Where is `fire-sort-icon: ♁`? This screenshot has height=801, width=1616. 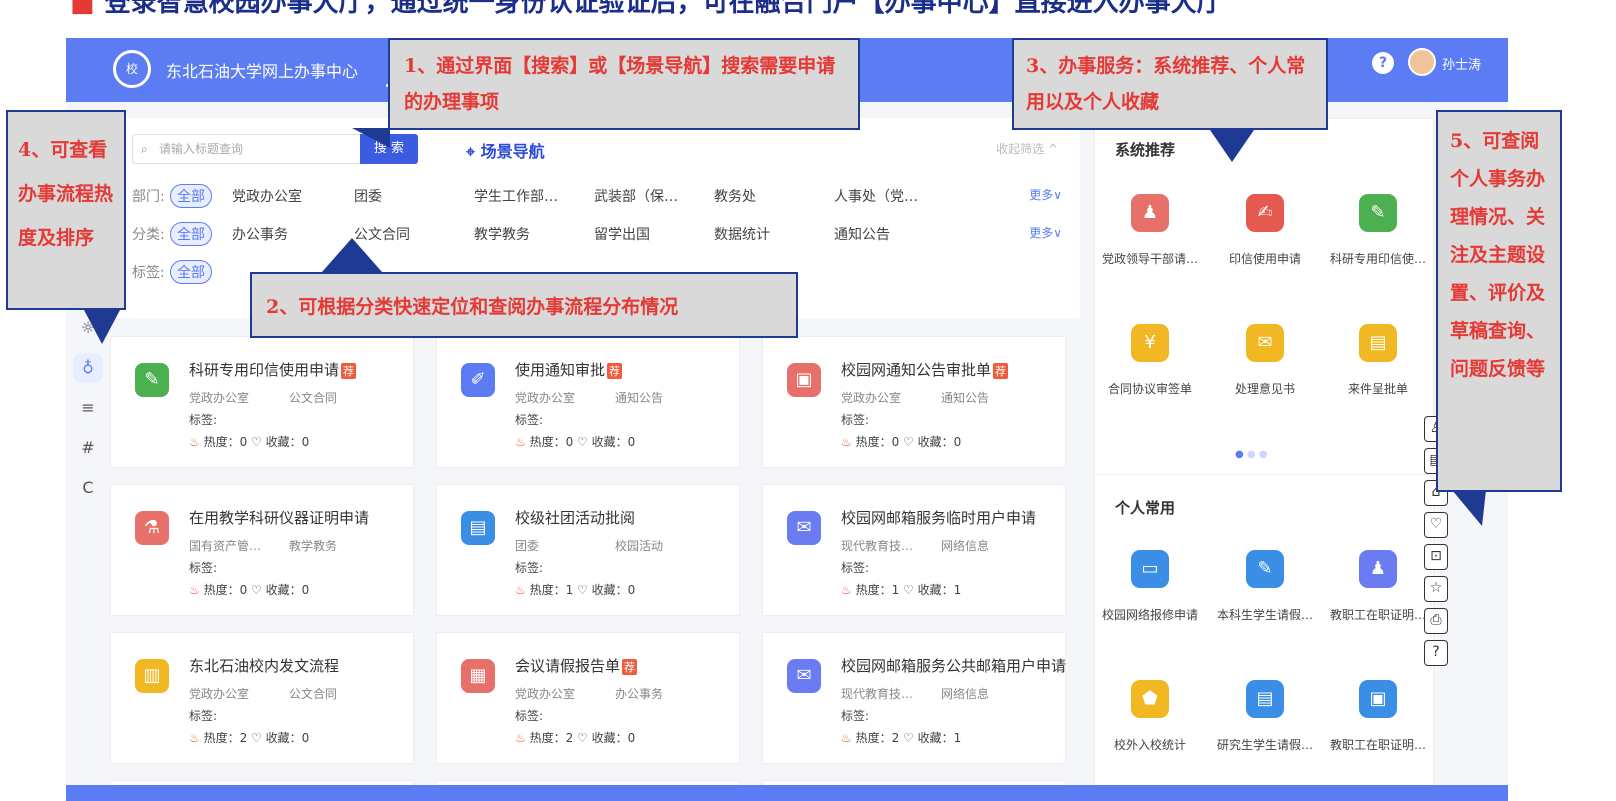 fire-sort-icon: ♁ is located at coordinates (88, 368).